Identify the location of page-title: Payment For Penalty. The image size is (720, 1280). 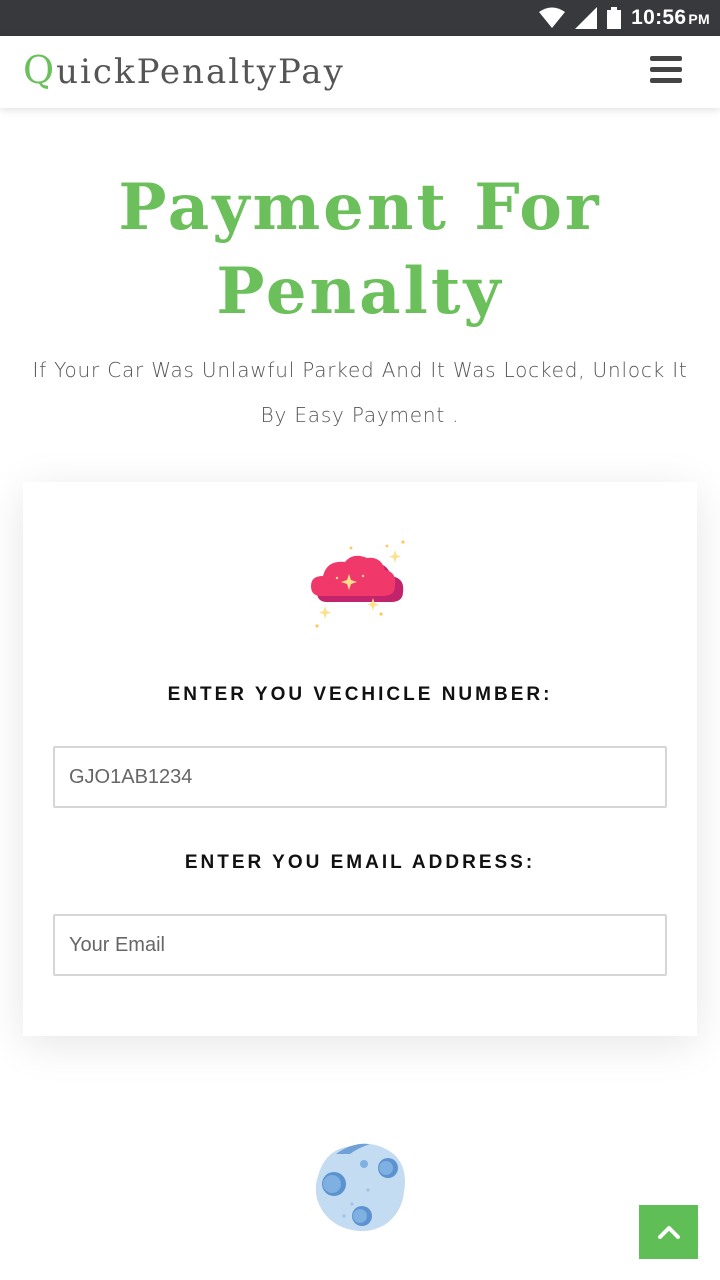
(360, 250).